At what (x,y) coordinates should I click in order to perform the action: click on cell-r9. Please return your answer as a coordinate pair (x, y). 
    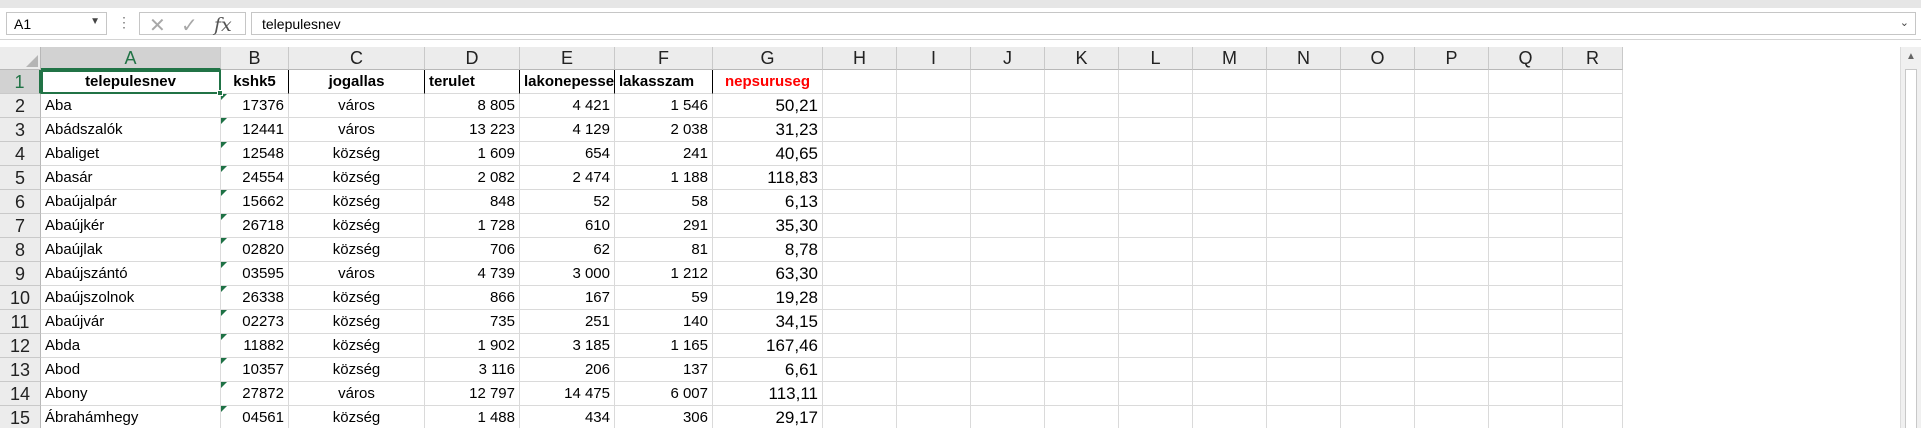
    Looking at the image, I should click on (1593, 274).